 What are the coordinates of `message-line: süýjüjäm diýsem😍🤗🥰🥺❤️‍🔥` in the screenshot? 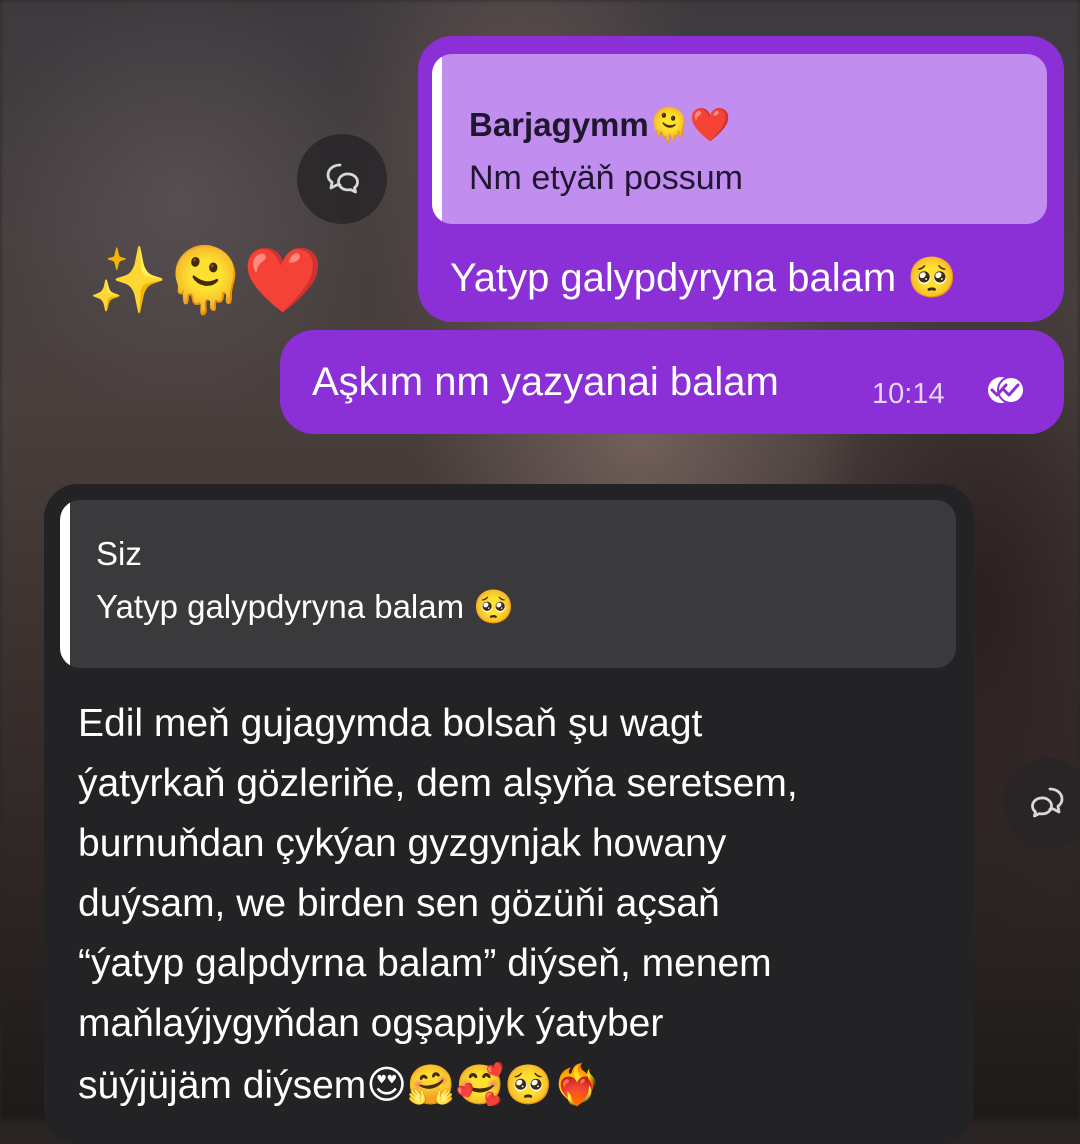 It's located at (340, 1085).